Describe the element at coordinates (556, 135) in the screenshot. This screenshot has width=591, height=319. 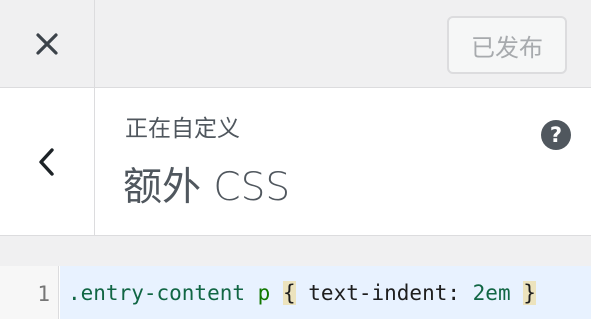
I see `help-icon: ?` at that location.